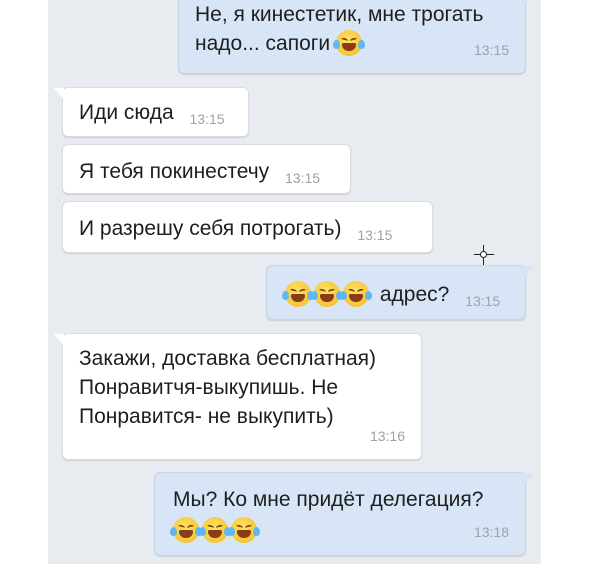  Describe the element at coordinates (414, 294) in the screenshot. I see `message-text: адрес?` at that location.